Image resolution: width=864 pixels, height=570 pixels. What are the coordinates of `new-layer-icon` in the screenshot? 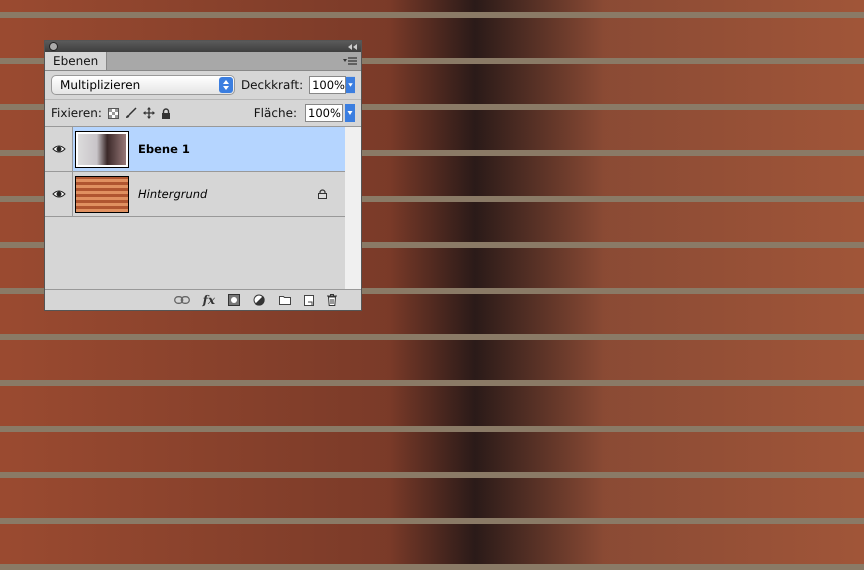 It's located at (309, 300).